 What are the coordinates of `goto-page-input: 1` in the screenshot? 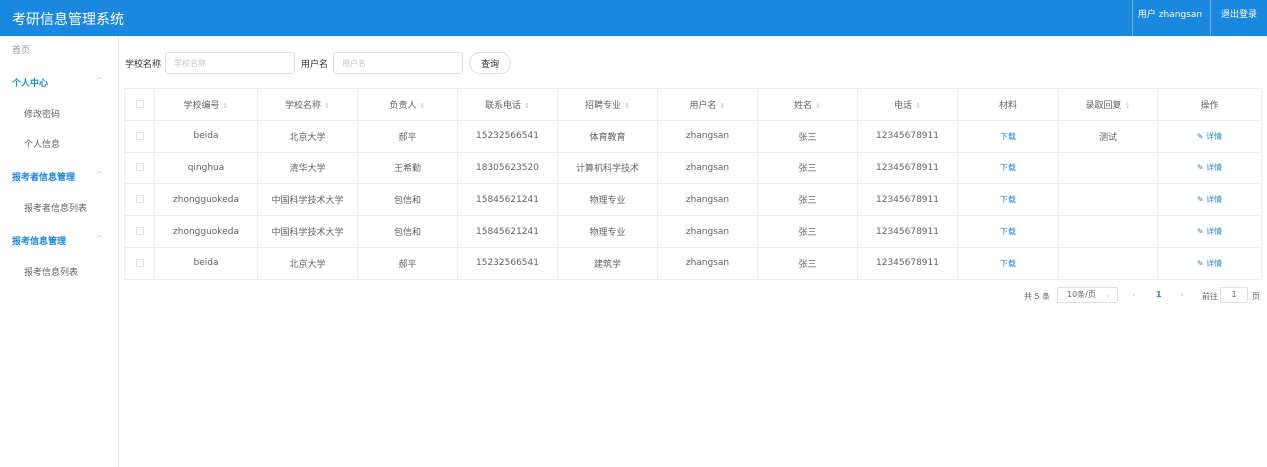 It's located at (1234, 295).